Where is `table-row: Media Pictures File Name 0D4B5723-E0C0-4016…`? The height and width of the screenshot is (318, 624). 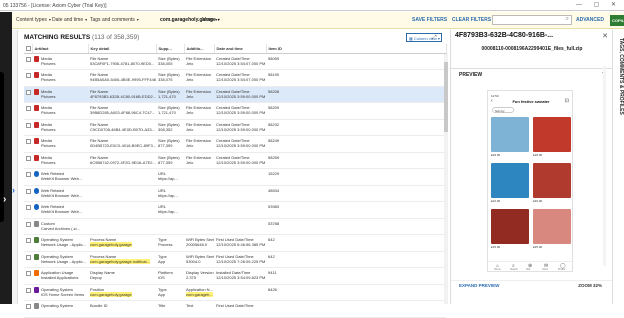
table-row: Media Pictures File Name 0D4B5723-E0C0-4016… is located at coordinates (235, 144).